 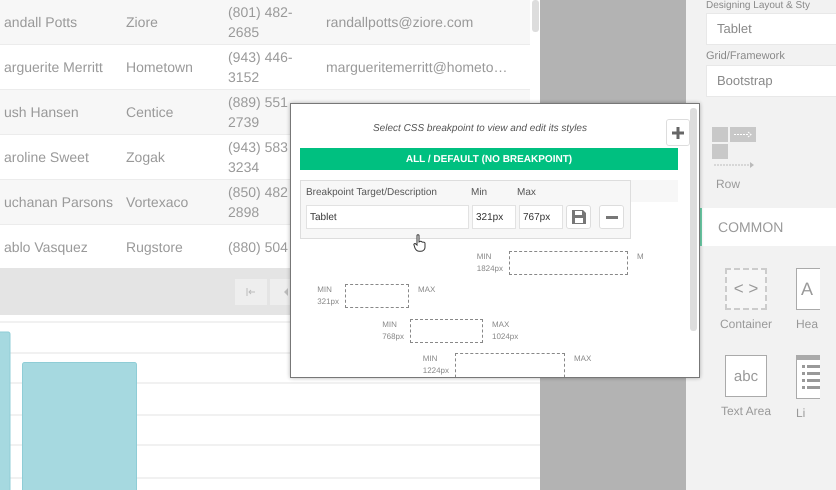 What do you see at coordinates (746, 411) in the screenshot?
I see `tool-label: Text Area` at bounding box center [746, 411].